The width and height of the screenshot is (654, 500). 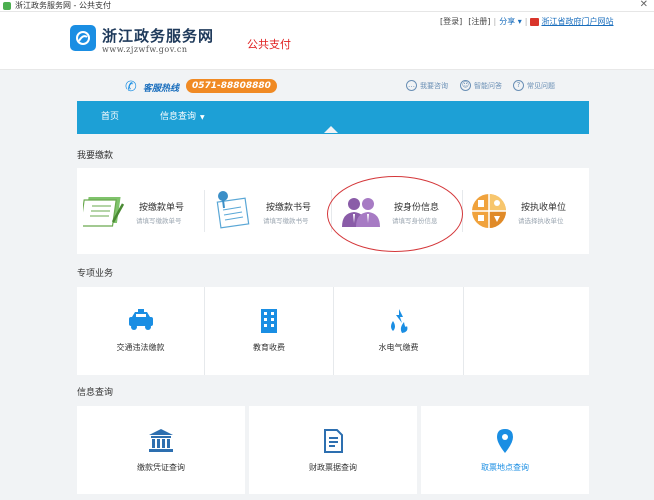 What do you see at coordinates (434, 85) in the screenshot?
I see `consult-label: 我要咨询` at bounding box center [434, 85].